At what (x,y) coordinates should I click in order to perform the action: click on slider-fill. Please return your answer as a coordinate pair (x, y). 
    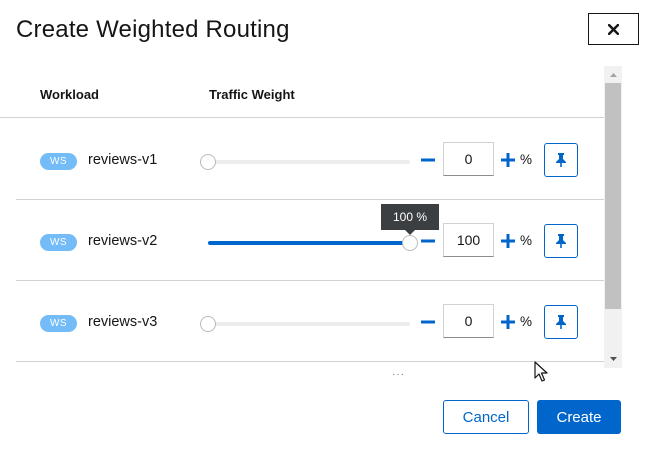
    Looking at the image, I should click on (309, 243).